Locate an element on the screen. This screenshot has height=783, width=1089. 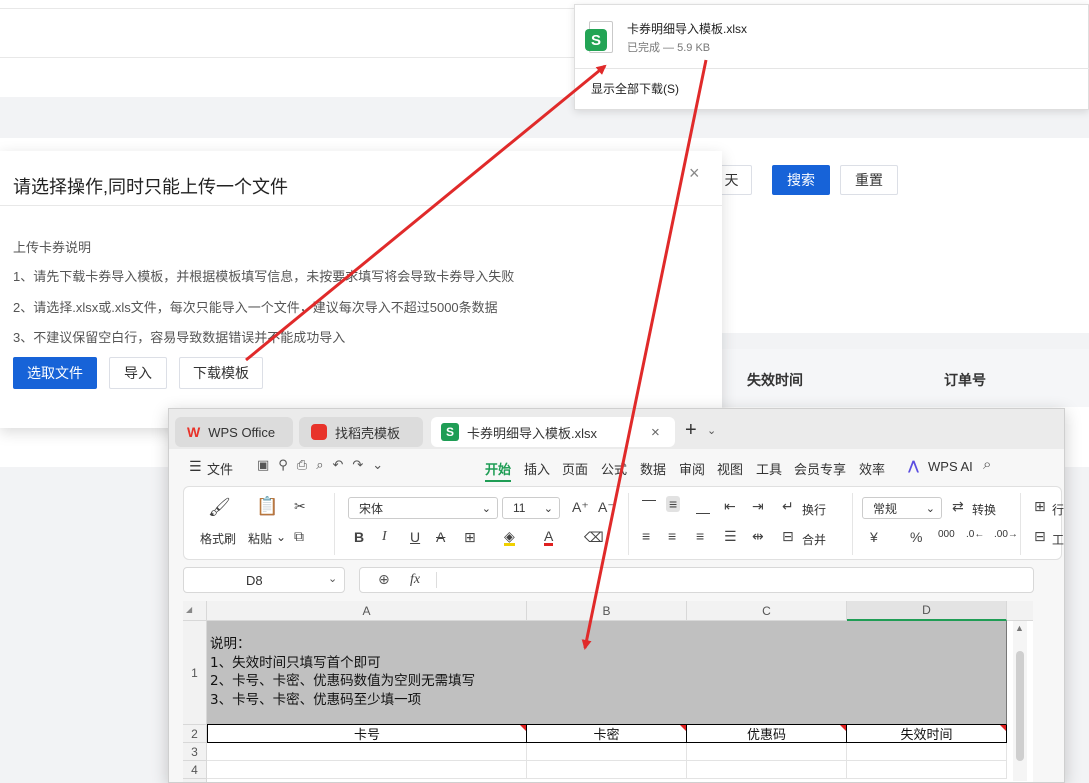
tab-docer-templates: 找稻壳模板 is located at coordinates (361, 432).